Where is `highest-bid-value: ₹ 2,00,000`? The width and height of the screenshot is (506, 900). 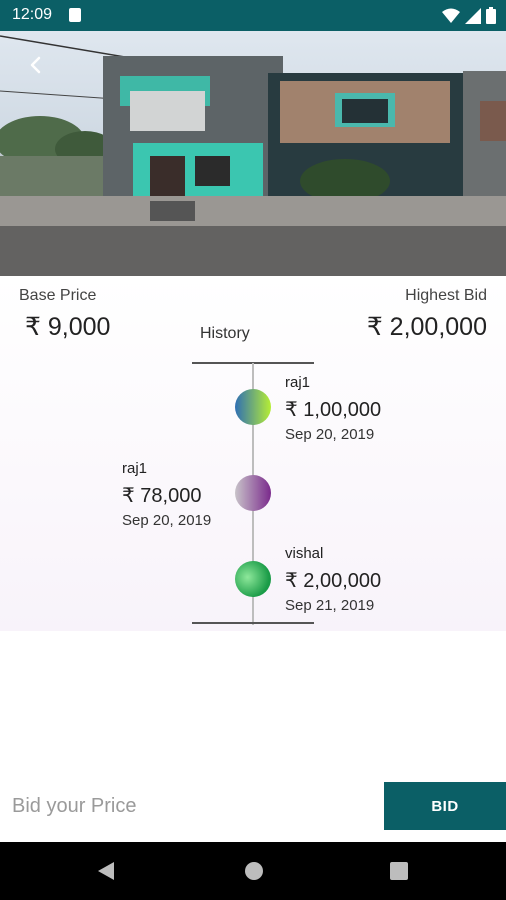 highest-bid-value: ₹ 2,00,000 is located at coordinates (426, 327).